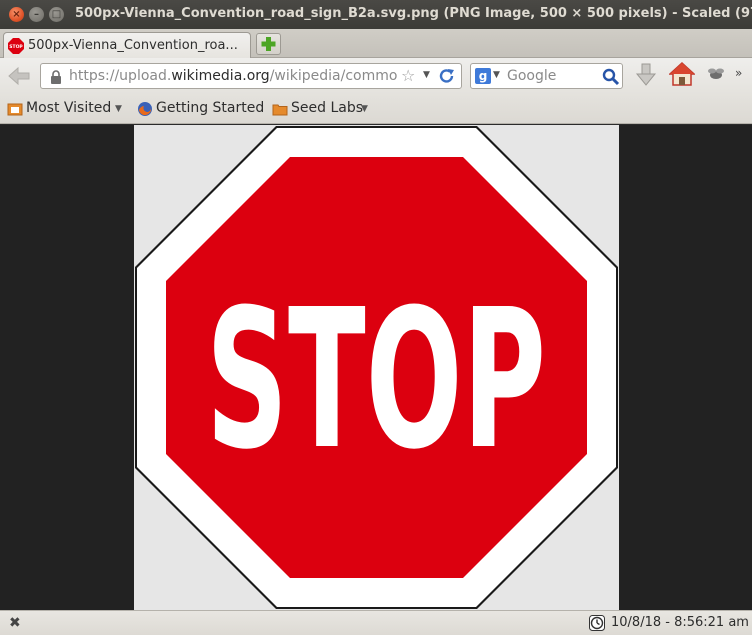  Describe the element at coordinates (220, 76) in the screenshot. I see `url-domain: wikimedia.org` at that location.